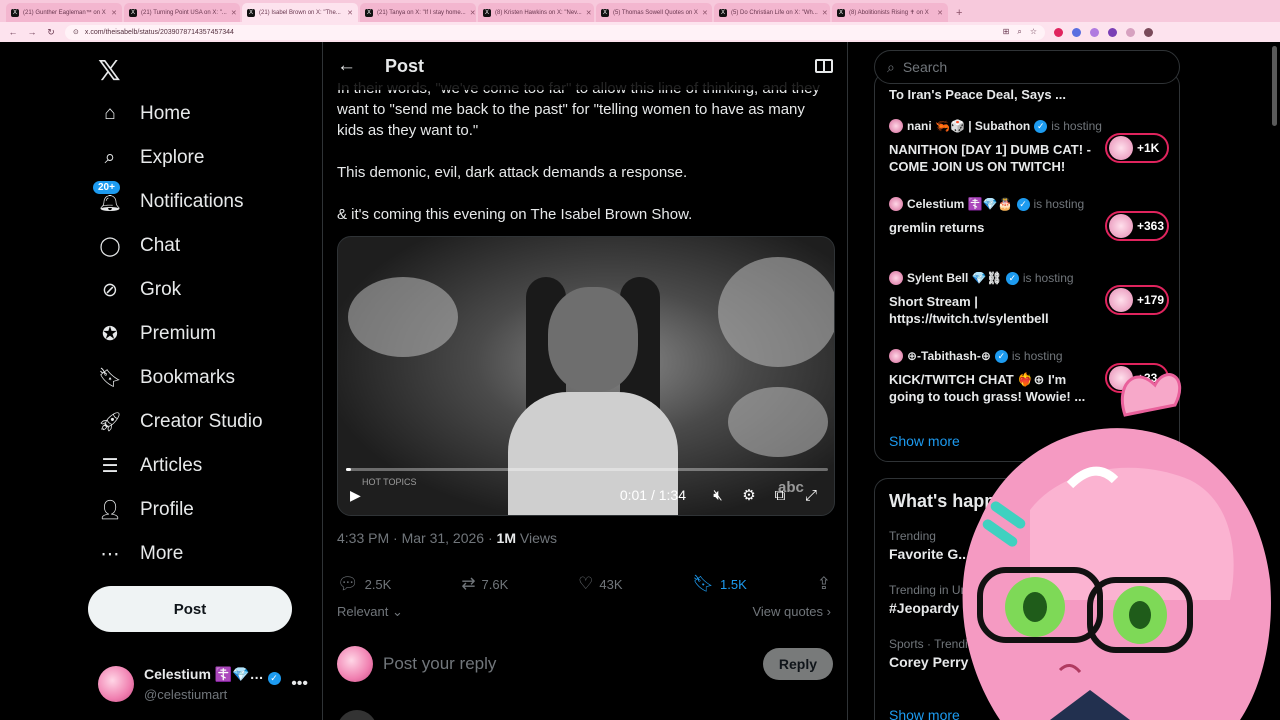  Describe the element at coordinates (1137, 226) in the screenshot. I see `listener-count-pill: +363` at that location.